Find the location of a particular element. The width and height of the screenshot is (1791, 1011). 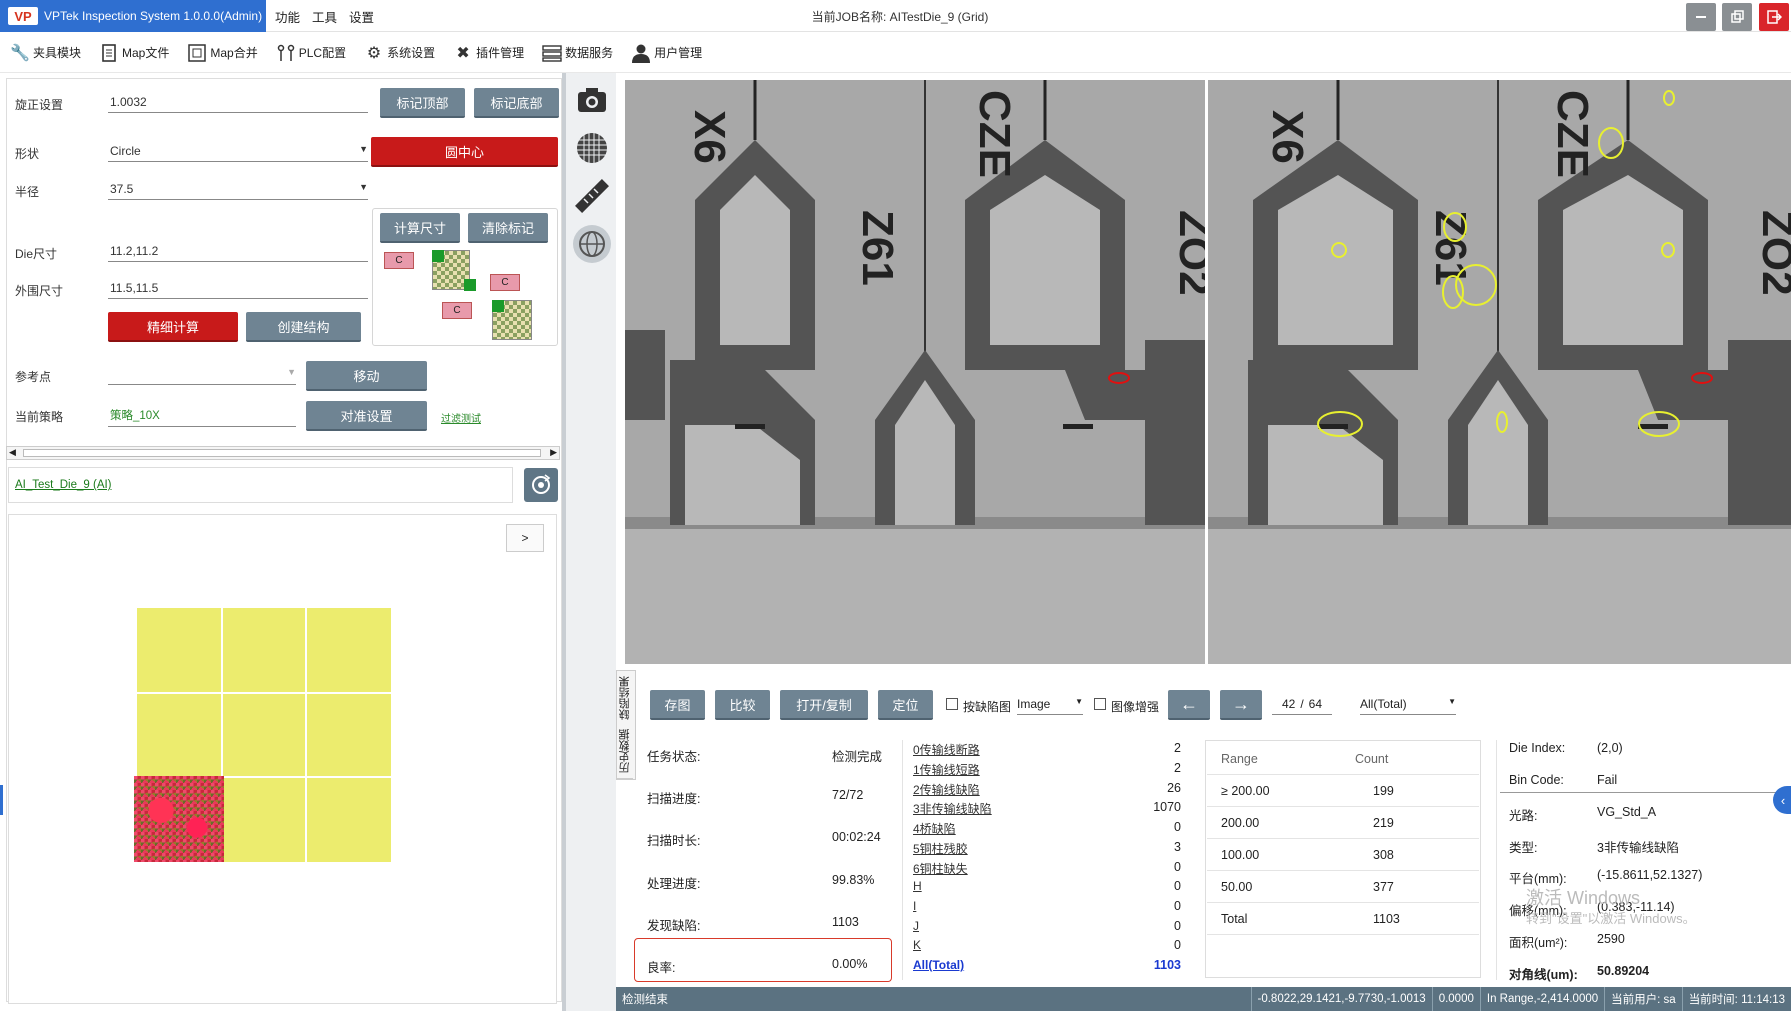

job-link: AI_Test_Die_9 (AI) is located at coordinates (63, 485).